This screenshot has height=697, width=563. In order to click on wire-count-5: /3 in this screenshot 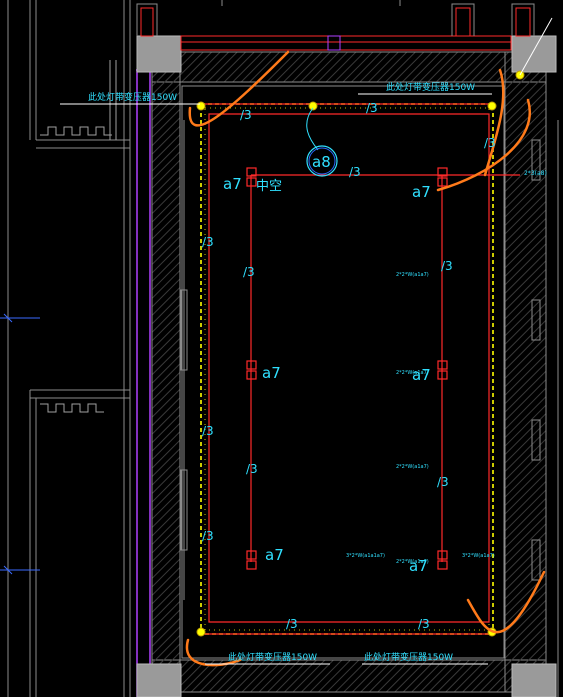, I will do `click(208, 242)`.